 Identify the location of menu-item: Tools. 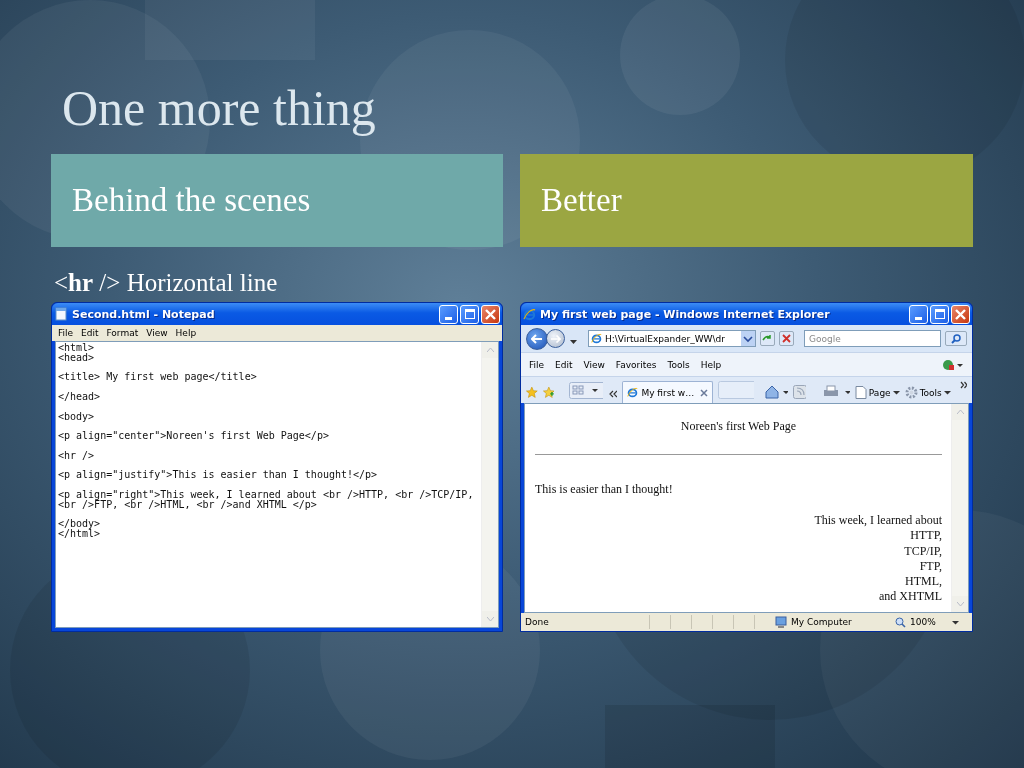
(678, 364).